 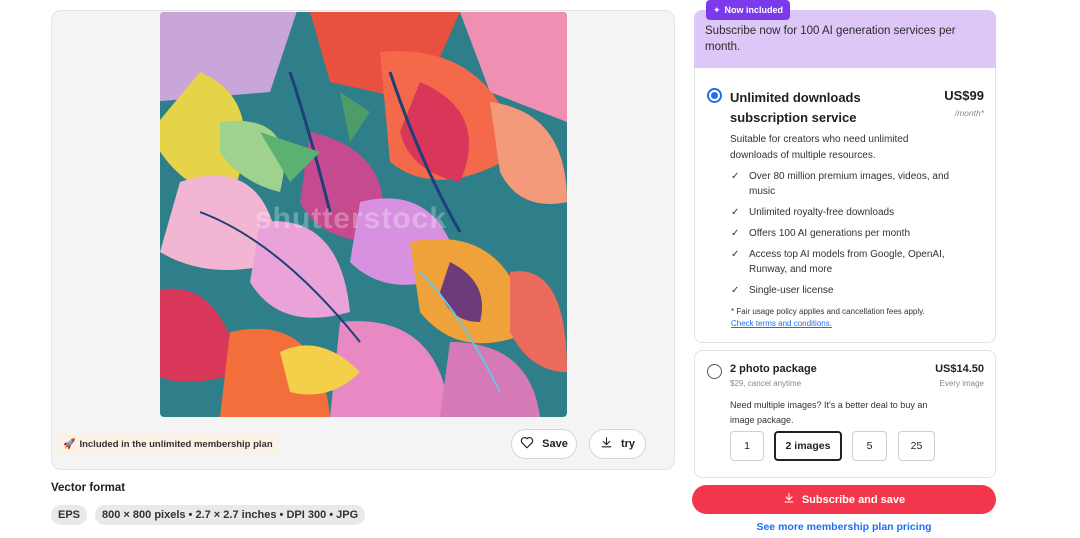 I want to click on rocket-icon: 🚀, so click(x=69, y=444).